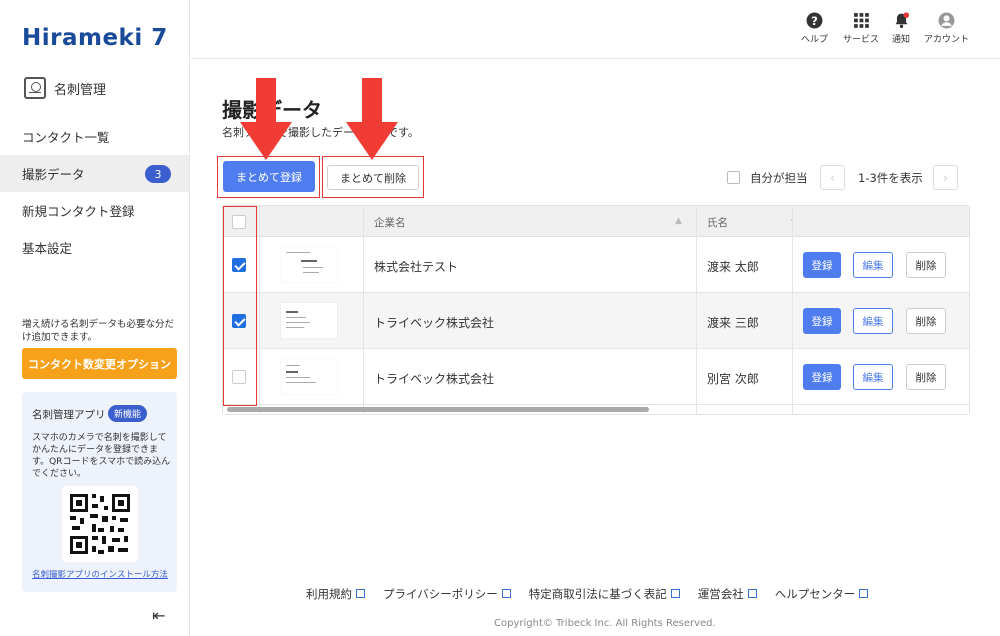 This screenshot has height=636, width=1000. Describe the element at coordinates (240, 306) in the screenshot. I see `highlight-checkbox-column` at that location.